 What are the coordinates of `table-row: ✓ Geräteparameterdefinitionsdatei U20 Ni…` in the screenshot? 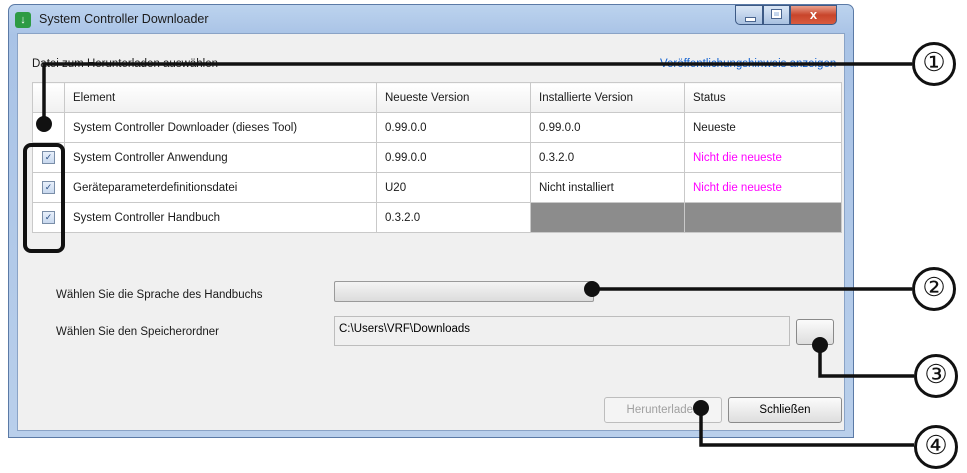 It's located at (437, 187).